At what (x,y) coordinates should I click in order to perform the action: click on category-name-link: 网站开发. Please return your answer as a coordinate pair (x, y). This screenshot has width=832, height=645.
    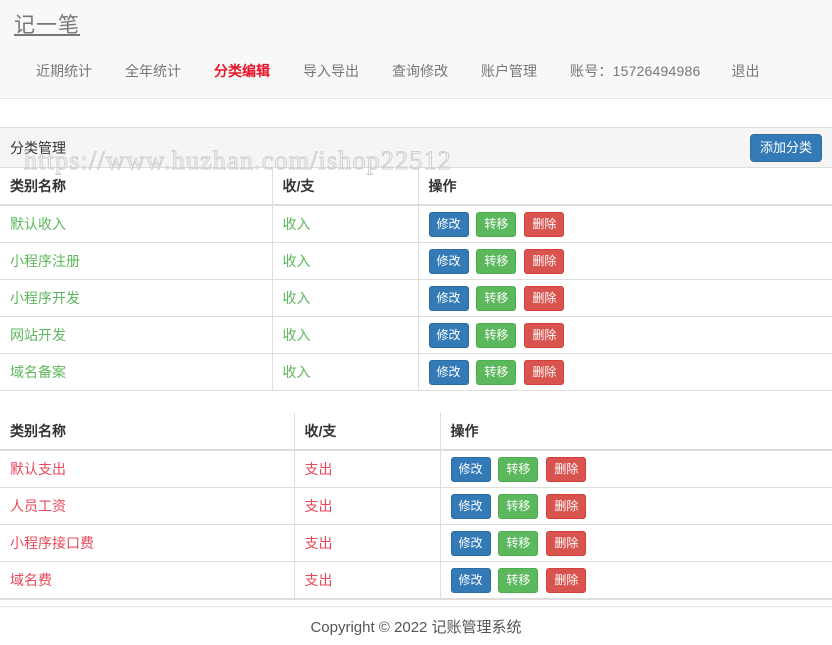
    Looking at the image, I should click on (38, 335).